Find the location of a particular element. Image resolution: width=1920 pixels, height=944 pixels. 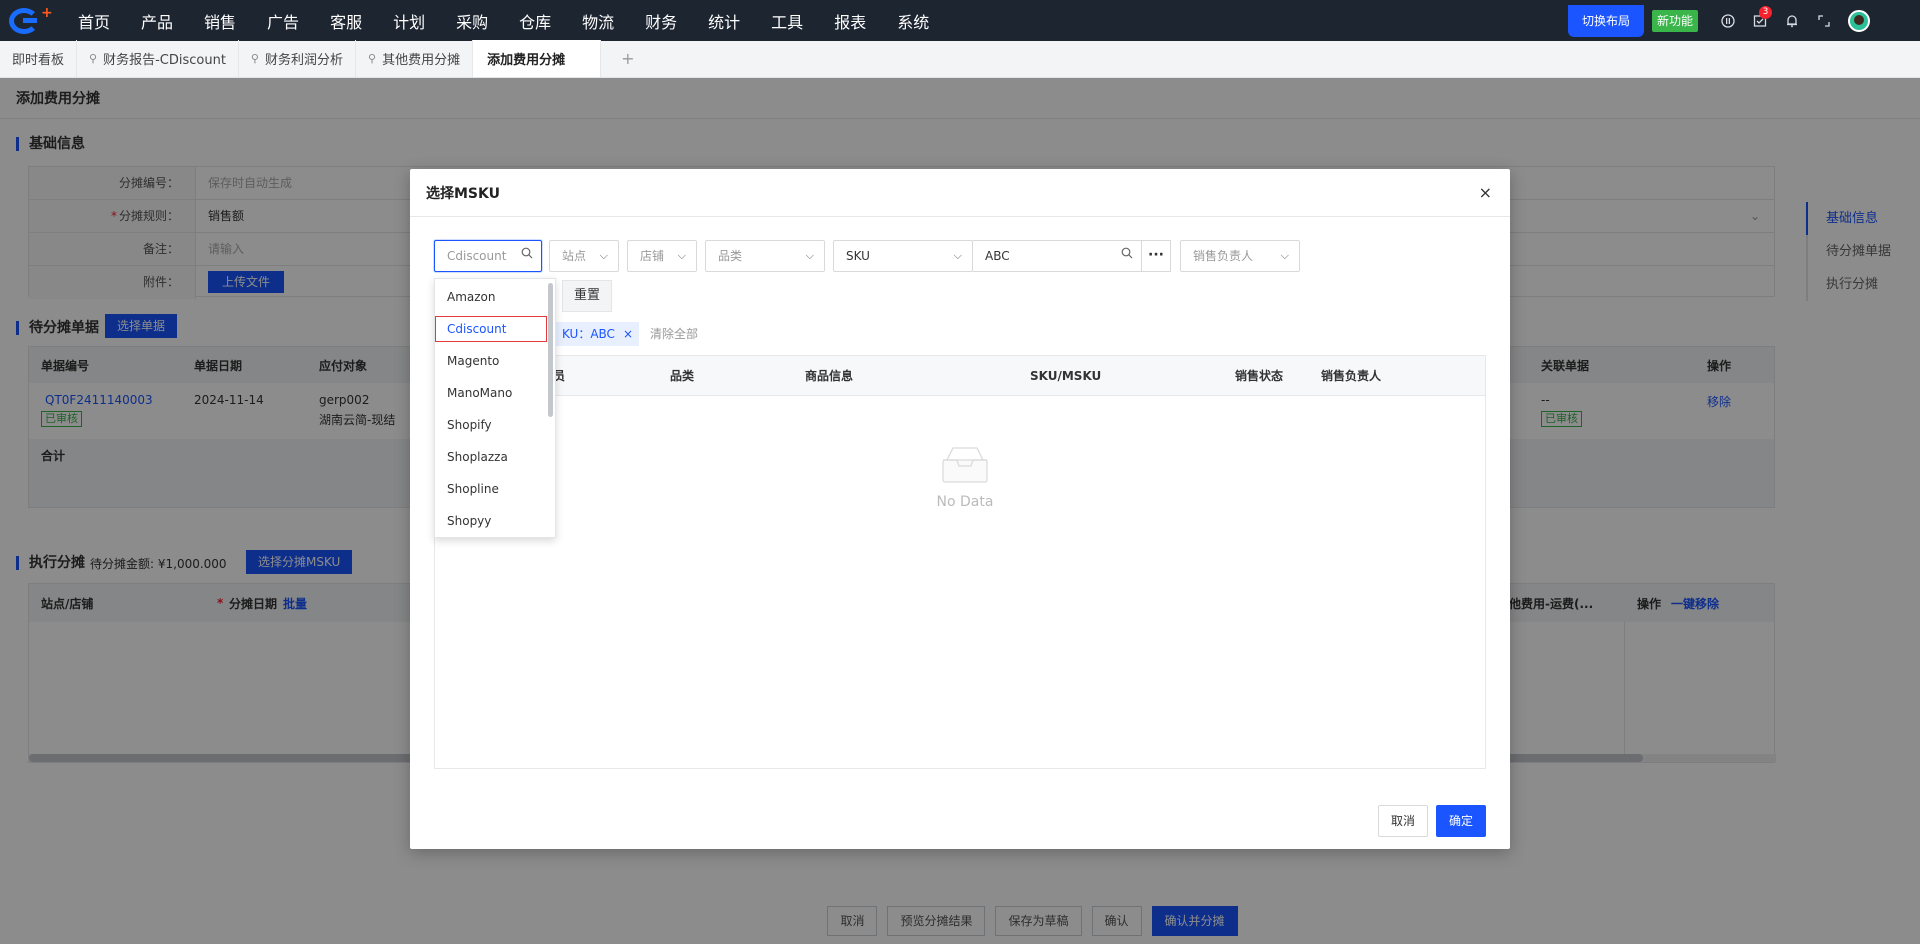

nav-item-warehouse: 仓库 is located at coordinates (535, 21).